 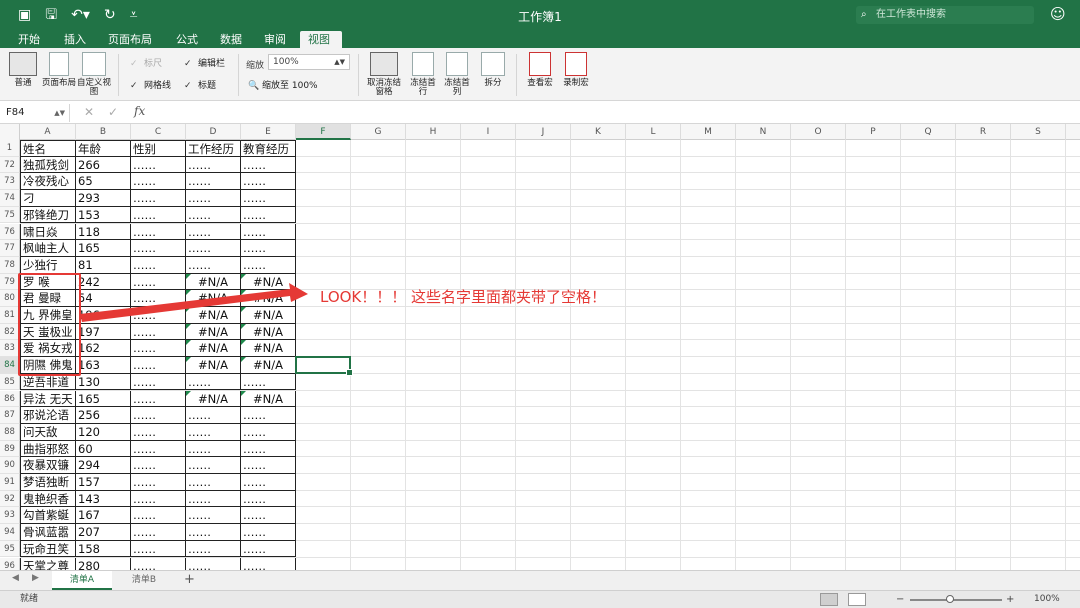 What do you see at coordinates (15, 578) in the screenshot?
I see `prev-sheet-icon: ◀` at bounding box center [15, 578].